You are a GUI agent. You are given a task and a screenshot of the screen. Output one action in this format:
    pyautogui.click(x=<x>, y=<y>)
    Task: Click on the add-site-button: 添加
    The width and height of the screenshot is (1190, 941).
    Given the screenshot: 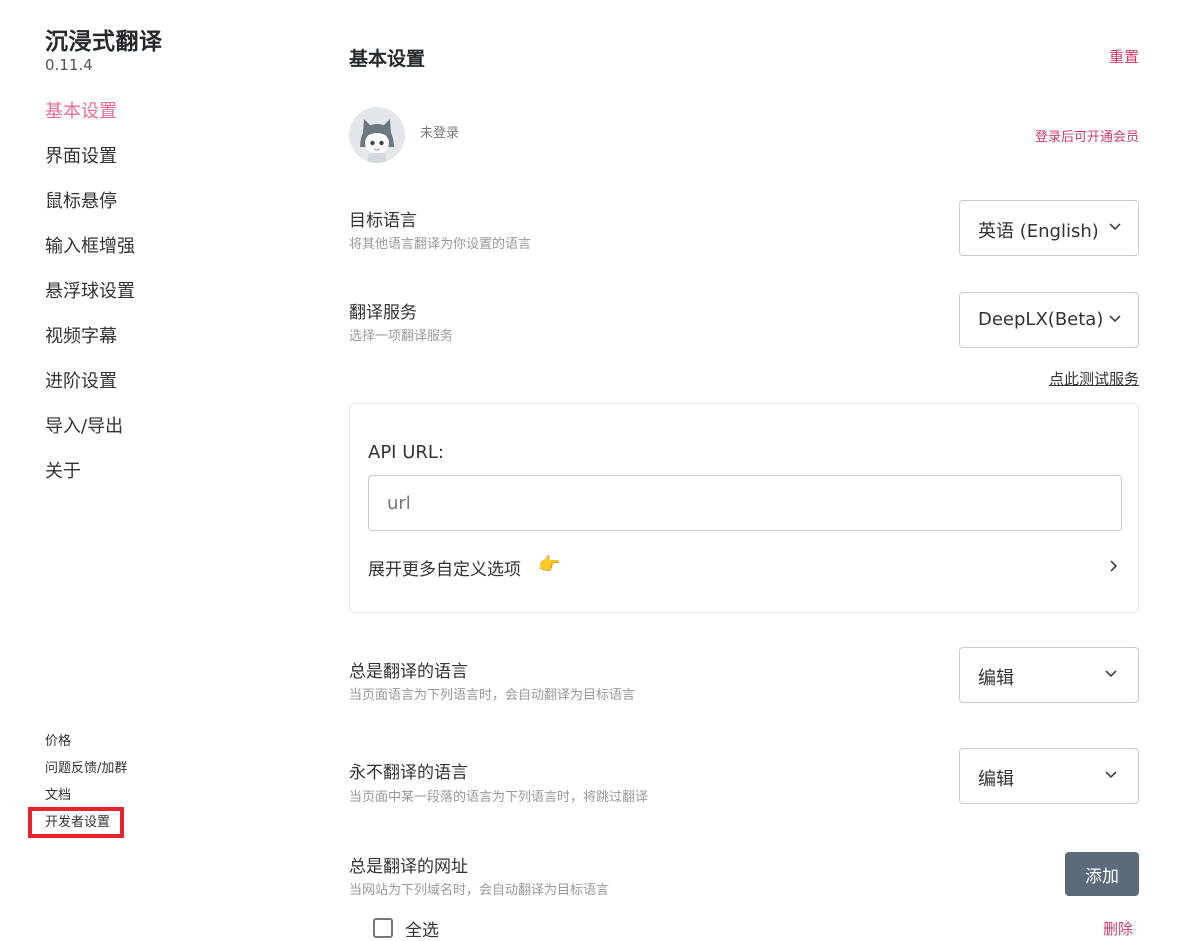 What is the action you would take?
    pyautogui.click(x=1102, y=874)
    